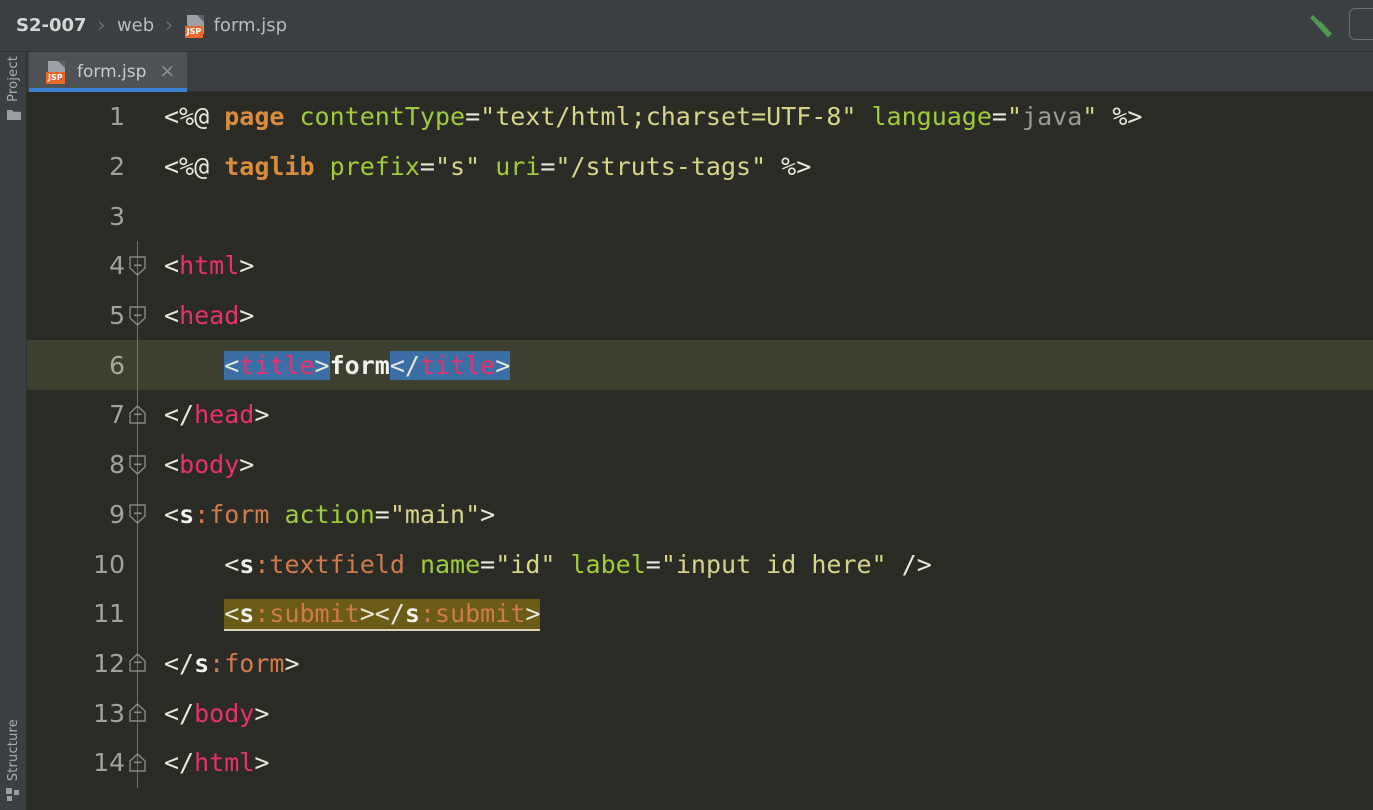 This screenshot has height=810, width=1373. I want to click on line-number: 12, so click(109, 663).